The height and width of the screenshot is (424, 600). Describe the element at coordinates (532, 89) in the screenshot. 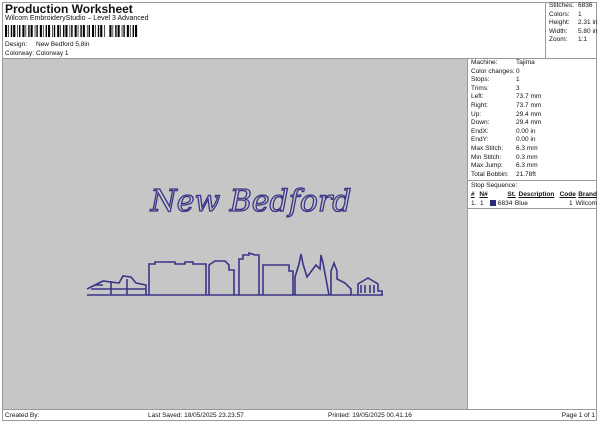

I see `detail-row: Trims: 3` at that location.